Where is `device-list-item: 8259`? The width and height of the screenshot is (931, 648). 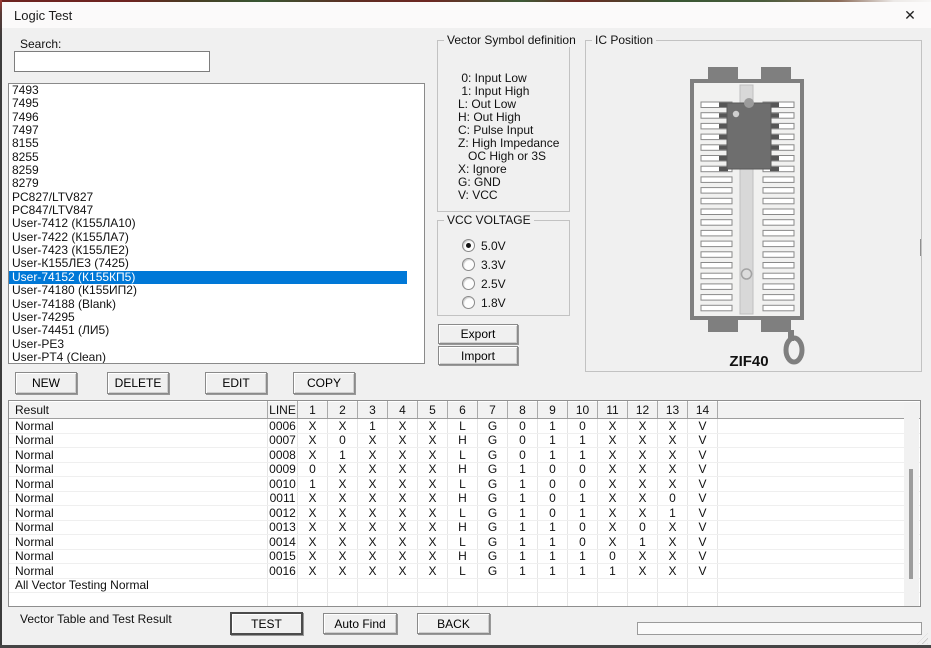 device-list-item: 8259 is located at coordinates (208, 170).